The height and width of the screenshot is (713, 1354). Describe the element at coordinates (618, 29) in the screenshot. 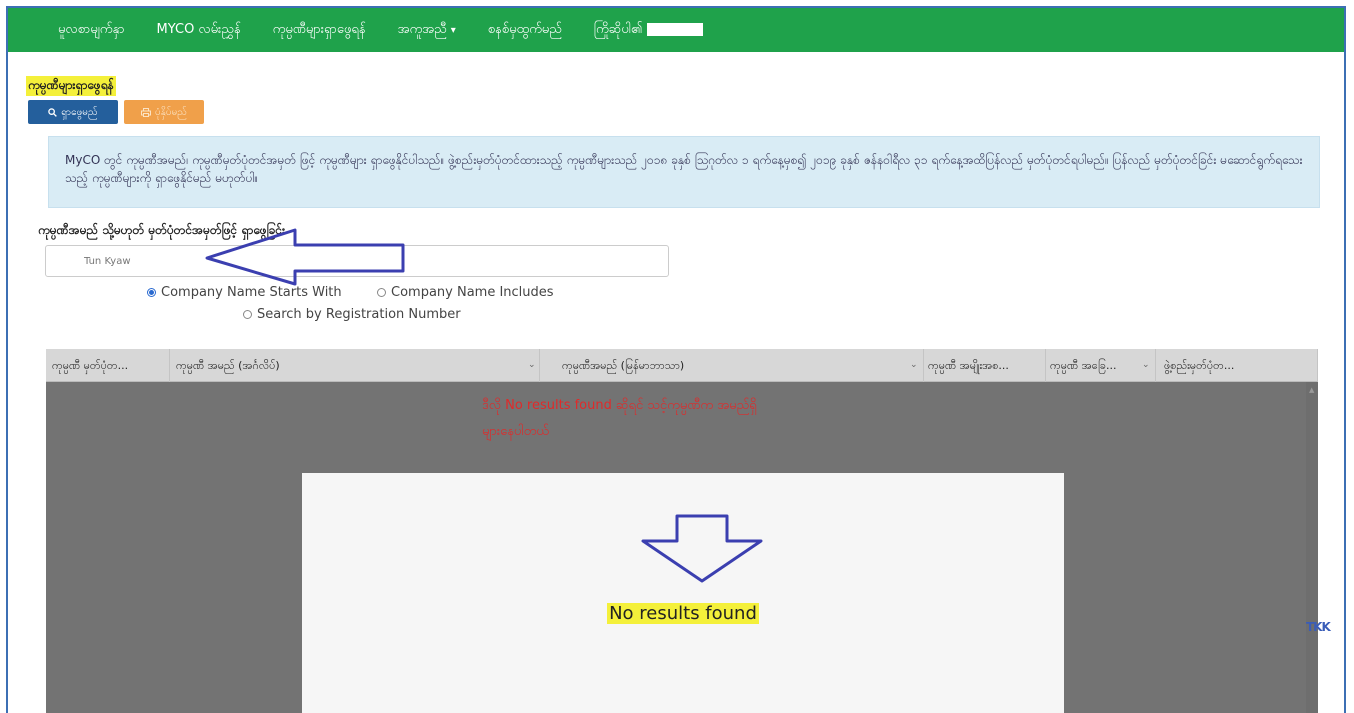

I see `nav-welcome-label: ကြိုဆိုပါ၏` at that location.